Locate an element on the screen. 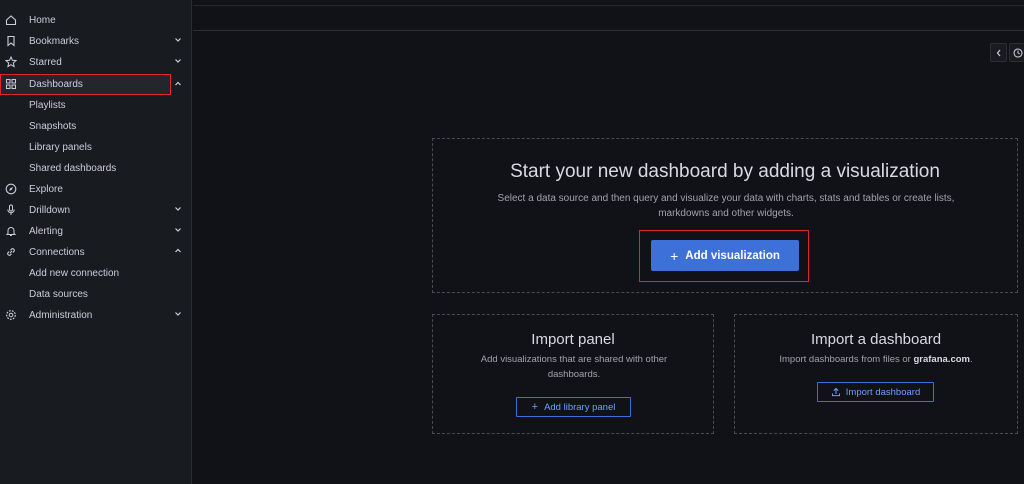 The width and height of the screenshot is (1024, 484). sidebar-item-administration: Administration is located at coordinates (96, 315).